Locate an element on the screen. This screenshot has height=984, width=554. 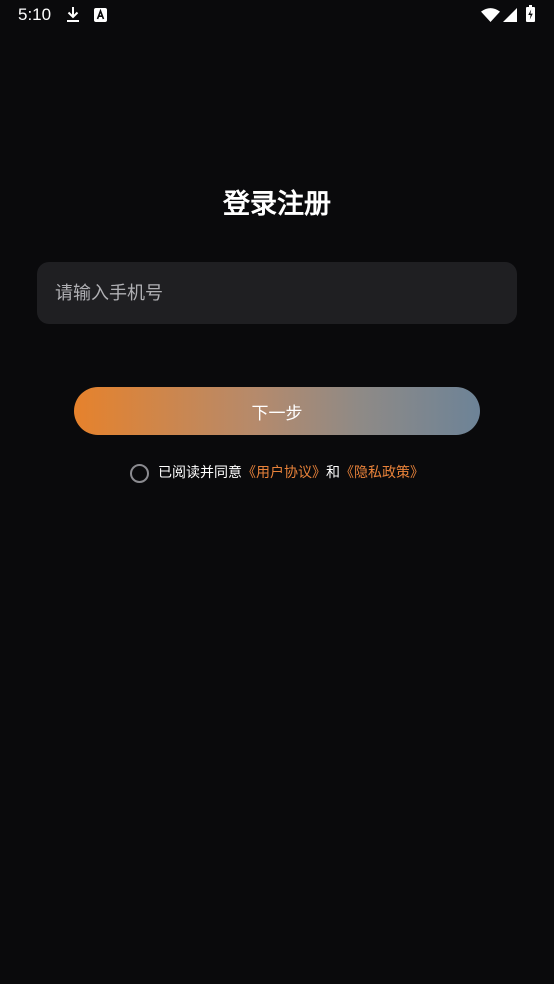
page-title: 登录注册 is located at coordinates (277, 204).